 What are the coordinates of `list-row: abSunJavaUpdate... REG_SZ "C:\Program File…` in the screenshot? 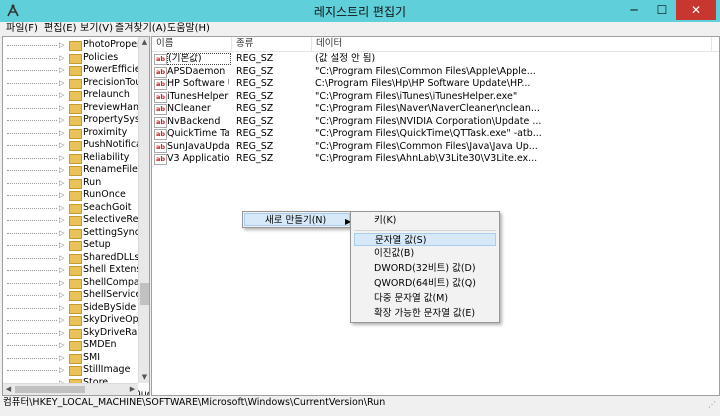 It's located at (435, 147).